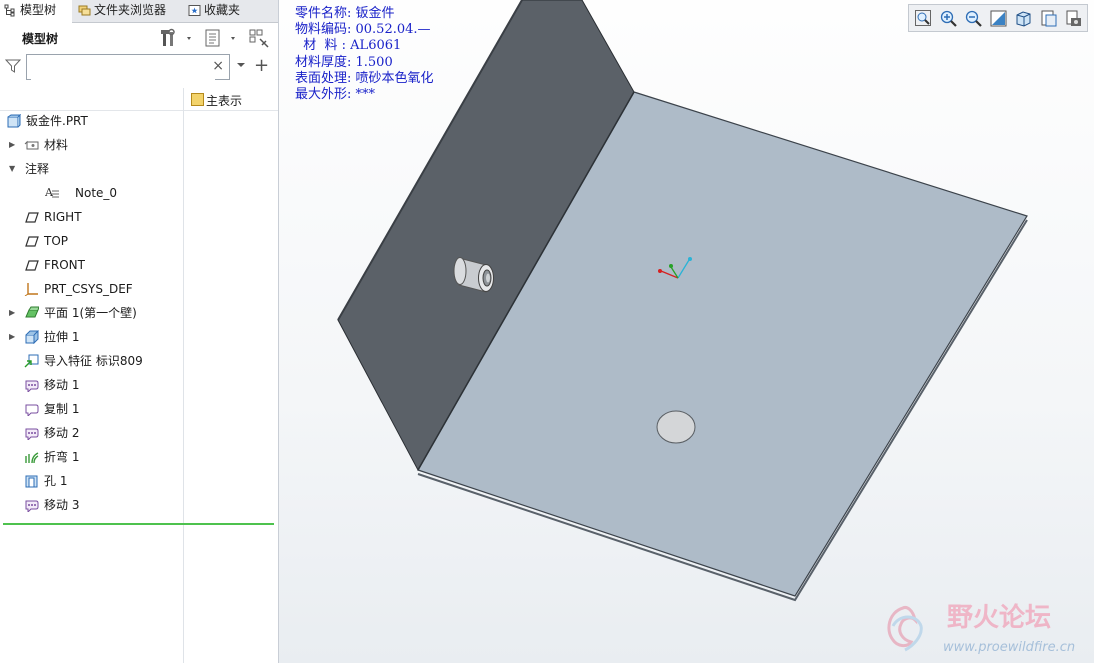 The width and height of the screenshot is (1094, 663). Describe the element at coordinates (91, 457) in the screenshot. I see `tree-item: 折弯 1` at that location.